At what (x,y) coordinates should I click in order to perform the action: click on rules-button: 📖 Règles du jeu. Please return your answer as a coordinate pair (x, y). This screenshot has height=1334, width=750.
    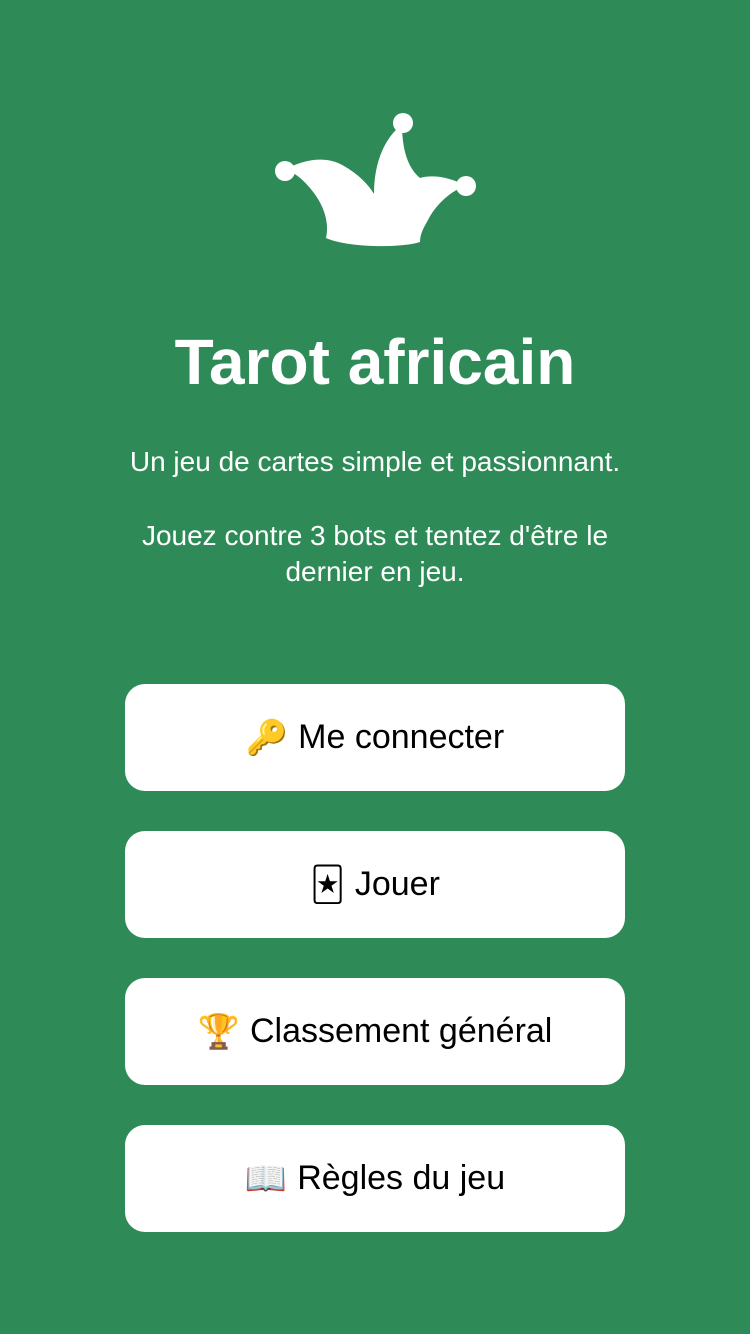
    Looking at the image, I should click on (375, 1178).